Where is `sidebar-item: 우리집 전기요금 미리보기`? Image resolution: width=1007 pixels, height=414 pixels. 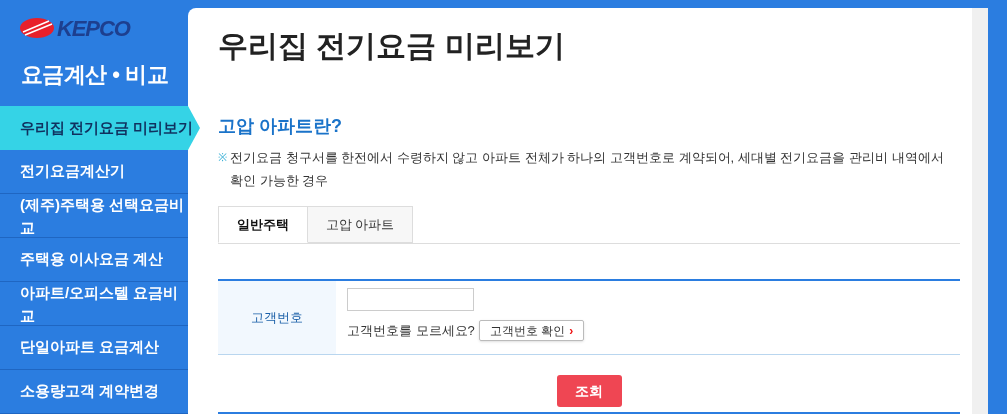 sidebar-item: 우리집 전기요금 미리보기 is located at coordinates (100, 128).